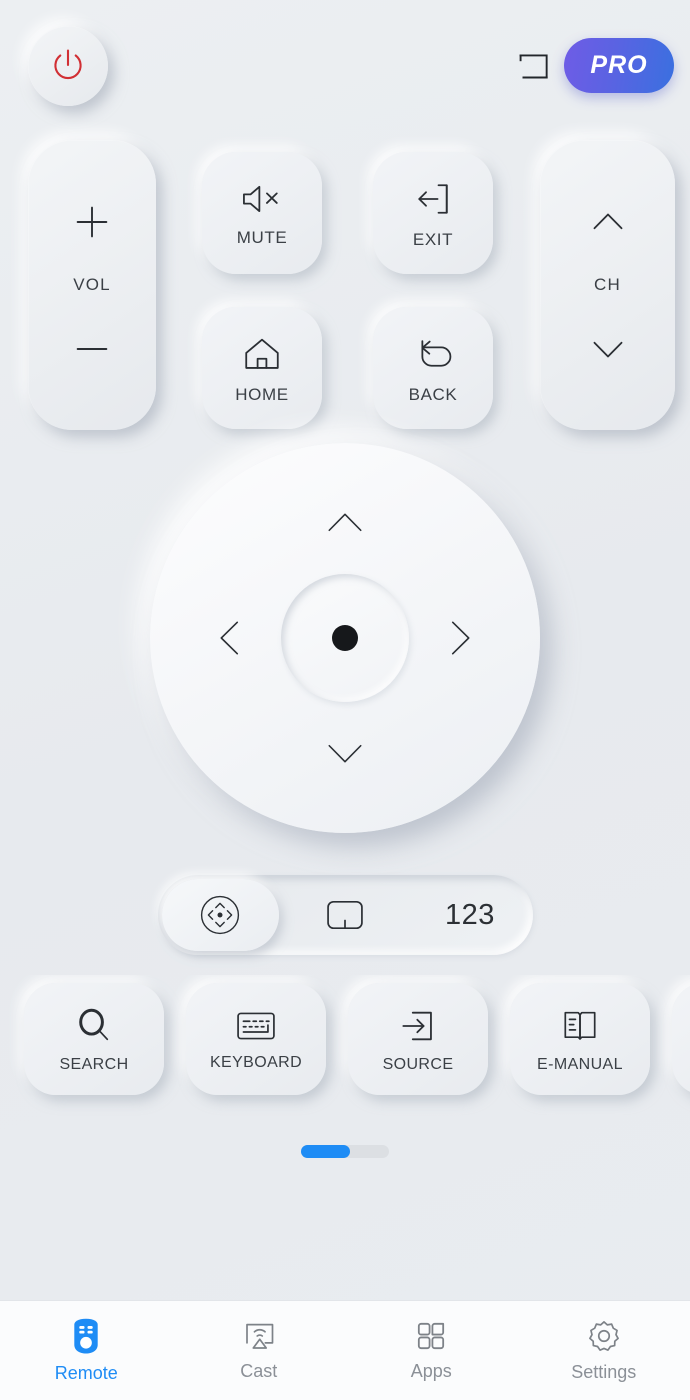 The image size is (690, 1400). I want to click on dpad-circle-icon, so click(220, 915).